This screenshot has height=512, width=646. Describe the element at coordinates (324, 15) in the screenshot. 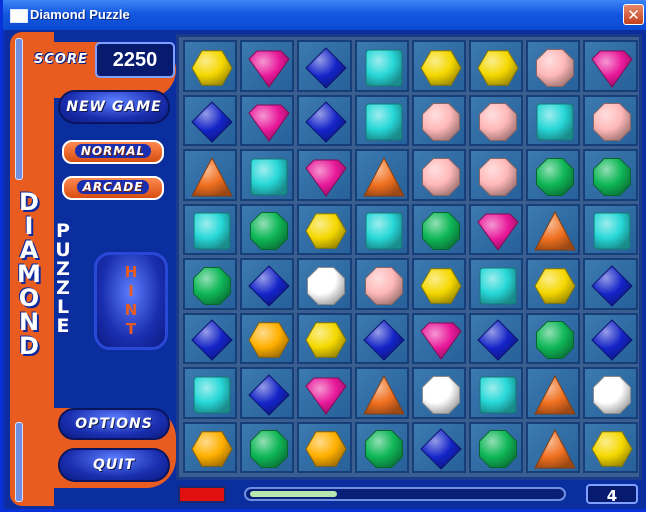

I see `title-bar: Diamond Puzzle ✕` at that location.